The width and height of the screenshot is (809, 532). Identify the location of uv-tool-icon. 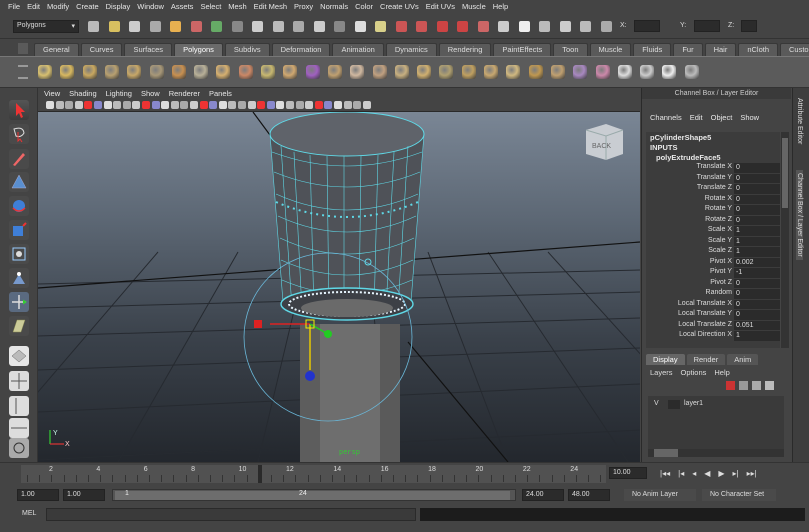
(19, 326).